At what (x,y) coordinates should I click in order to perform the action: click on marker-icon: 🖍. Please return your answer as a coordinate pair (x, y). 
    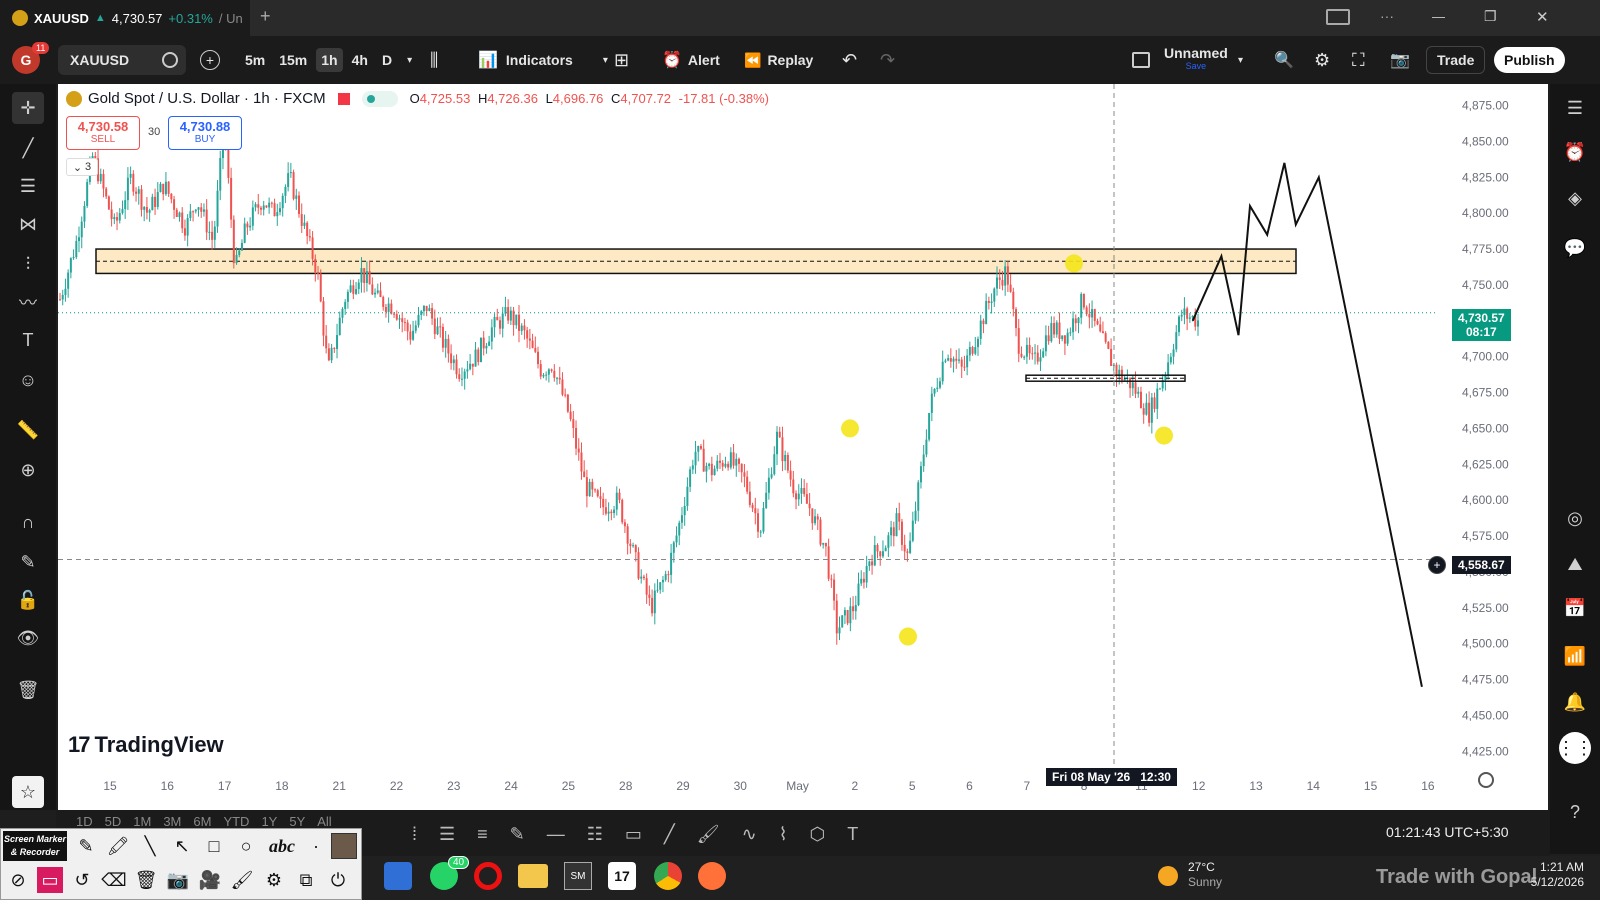
    Looking at the image, I should click on (118, 846).